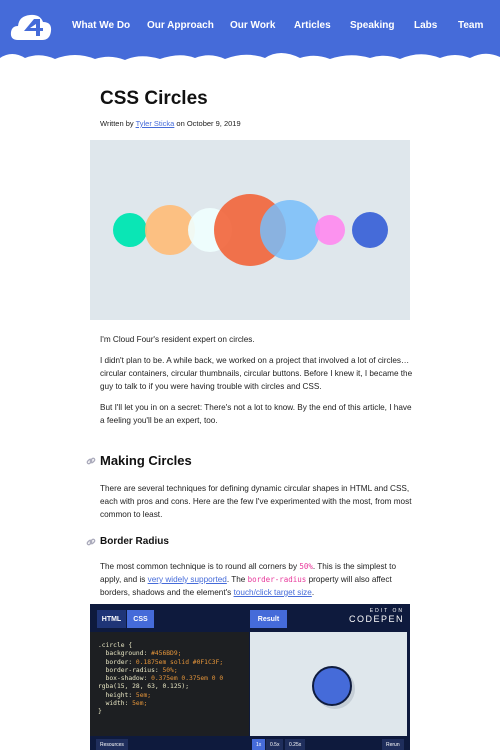 The width and height of the screenshot is (500, 750). I want to click on zoom-0.25x-button: 0.25x, so click(295, 744).